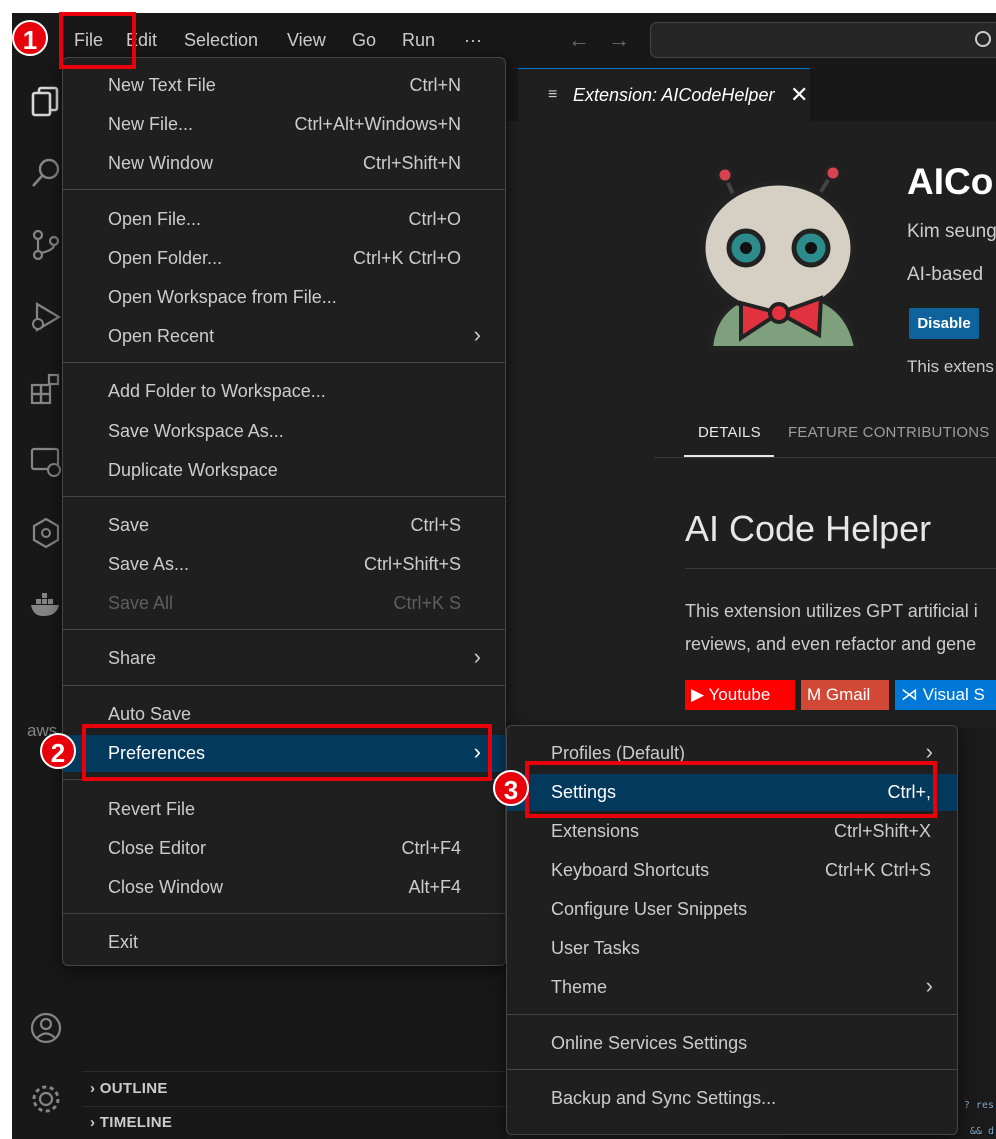  What do you see at coordinates (579, 40) in the screenshot?
I see `back-arrow-icon: ←` at bounding box center [579, 40].